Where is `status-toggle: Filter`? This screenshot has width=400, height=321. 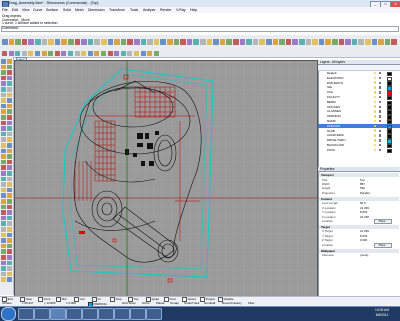
status-toggle: Filter is located at coordinates (251, 303).